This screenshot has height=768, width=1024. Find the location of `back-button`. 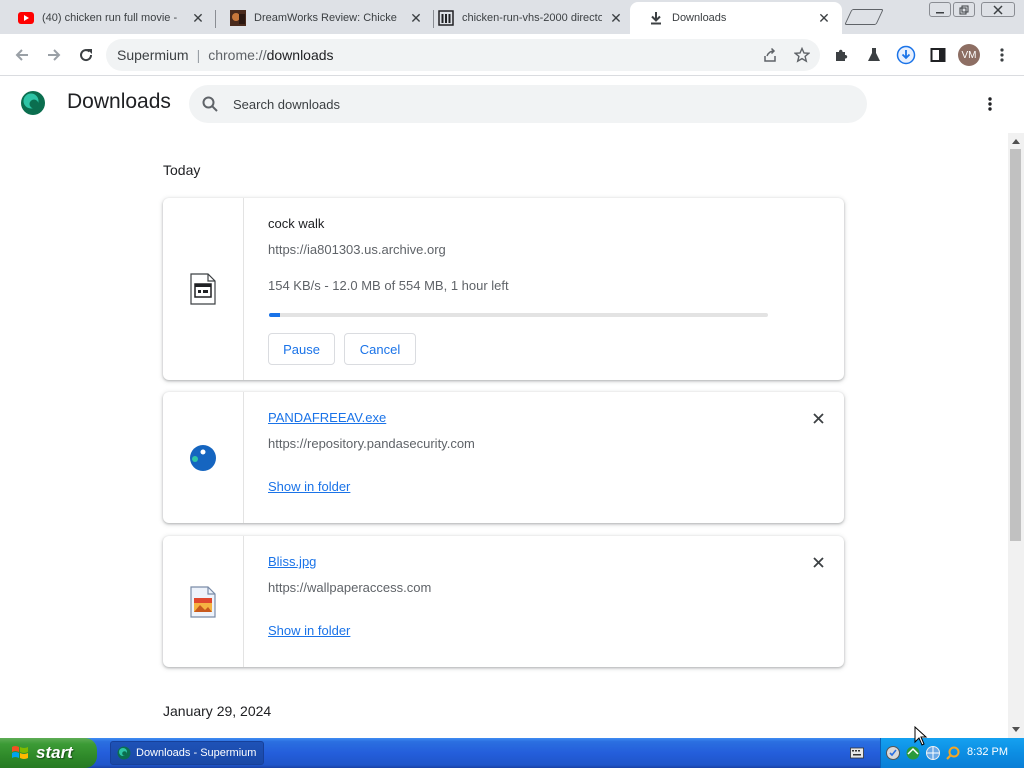

back-button is located at coordinates (22, 55).